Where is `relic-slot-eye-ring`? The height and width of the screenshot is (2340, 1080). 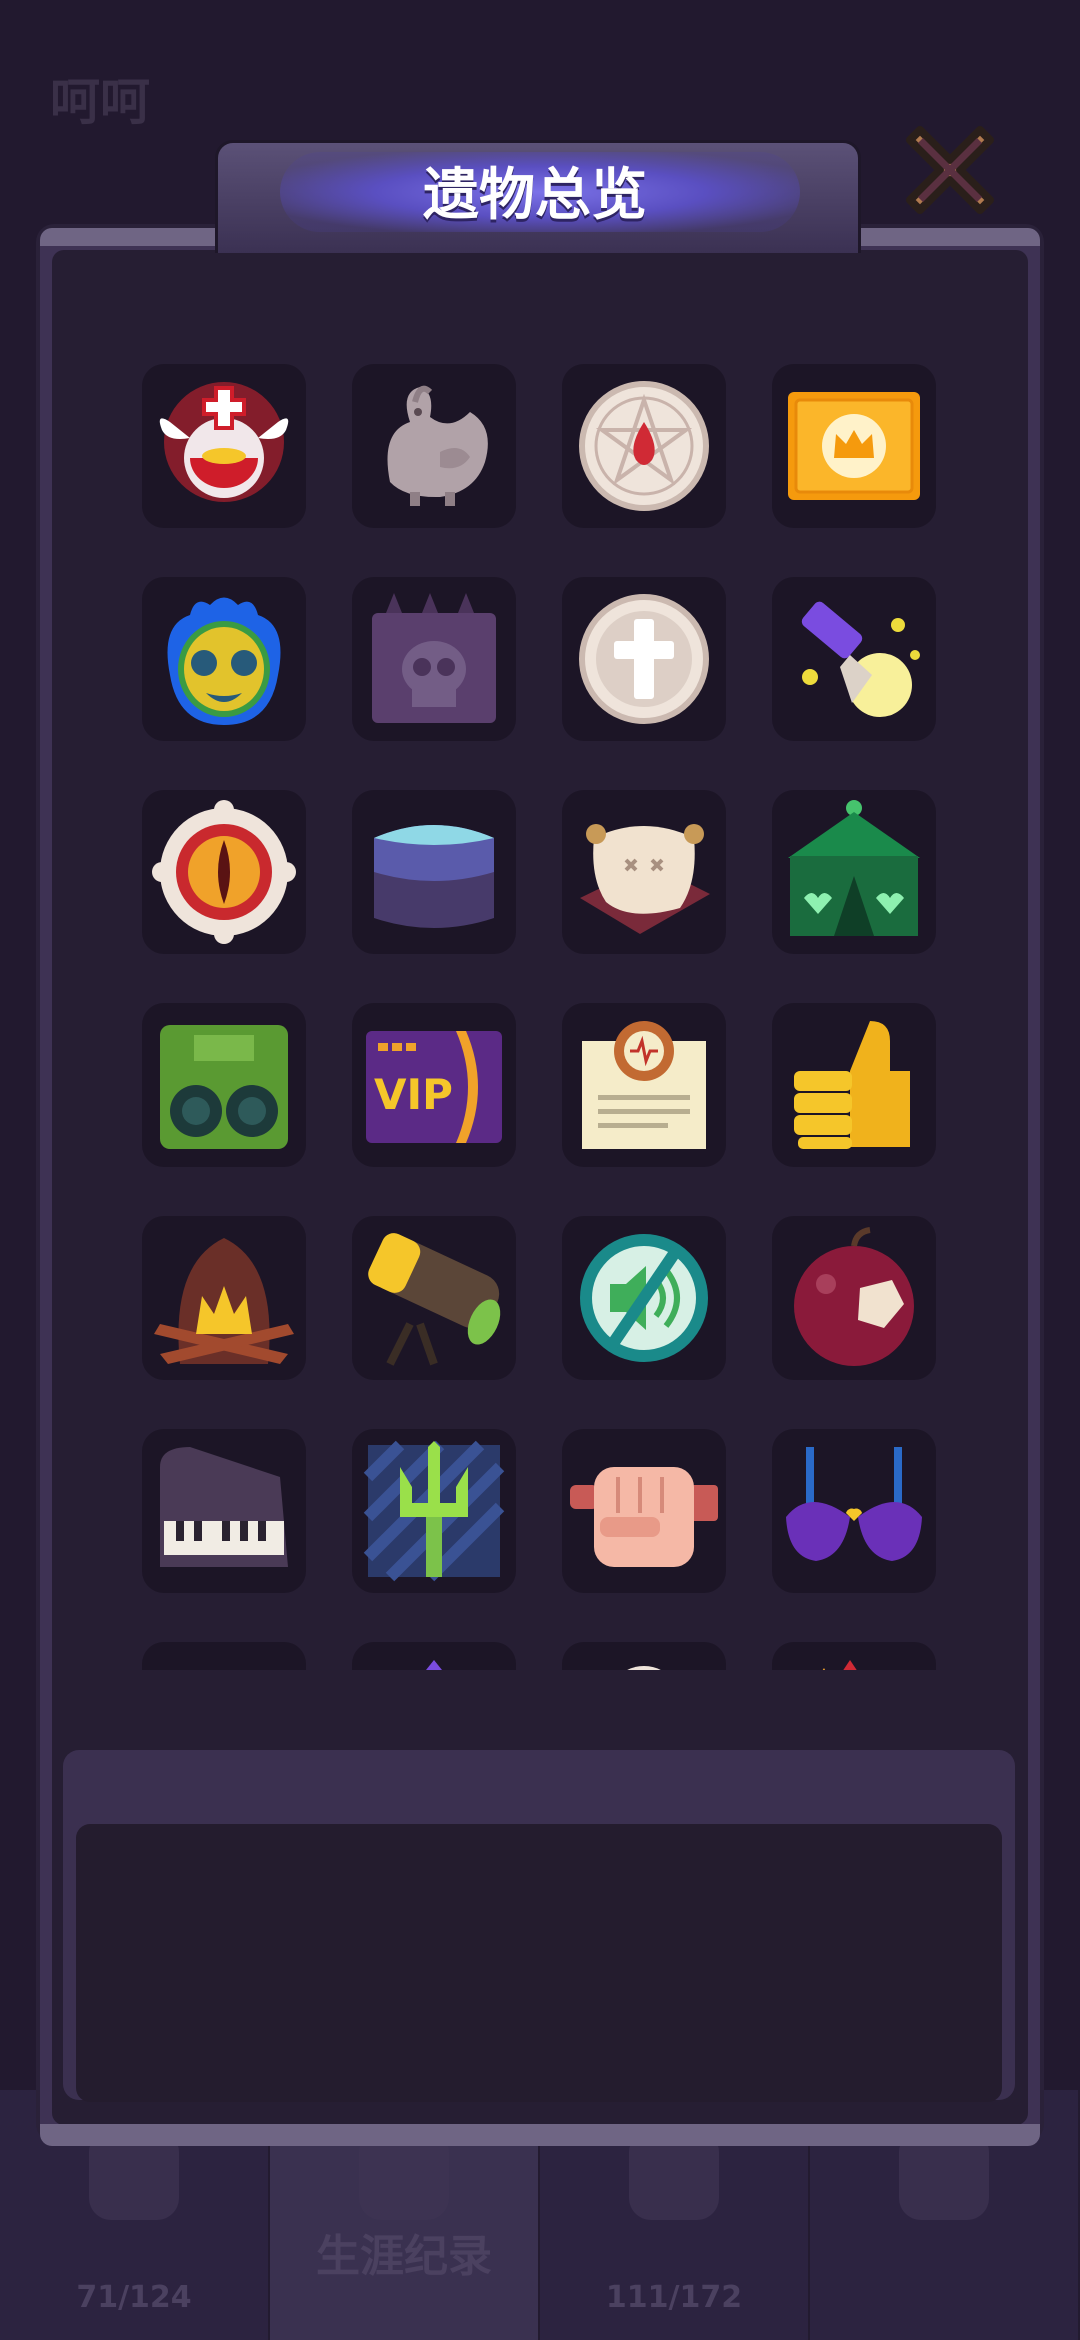
relic-slot-eye-ring is located at coordinates (224, 872).